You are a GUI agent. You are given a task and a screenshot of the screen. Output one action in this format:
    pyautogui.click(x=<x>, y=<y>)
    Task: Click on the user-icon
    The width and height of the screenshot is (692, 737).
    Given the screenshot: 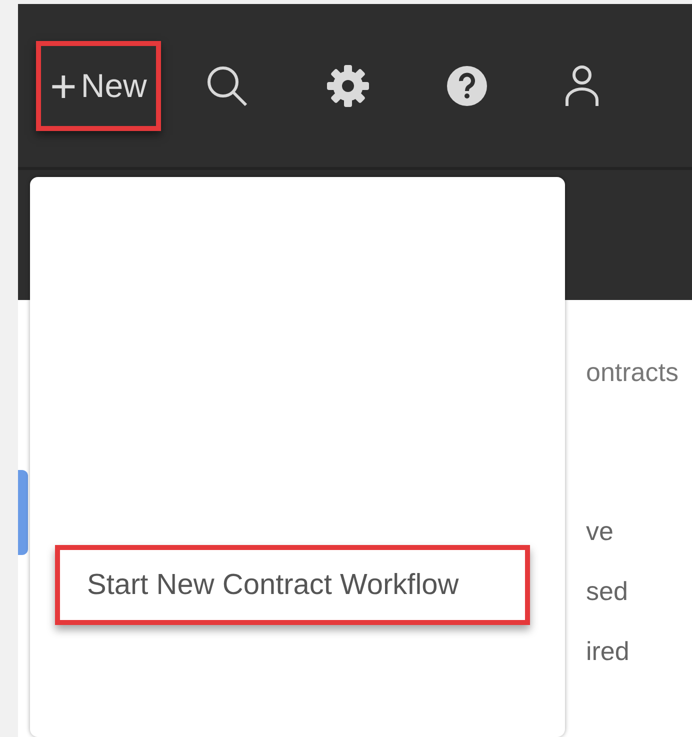 What is the action you would take?
    pyautogui.click(x=582, y=86)
    